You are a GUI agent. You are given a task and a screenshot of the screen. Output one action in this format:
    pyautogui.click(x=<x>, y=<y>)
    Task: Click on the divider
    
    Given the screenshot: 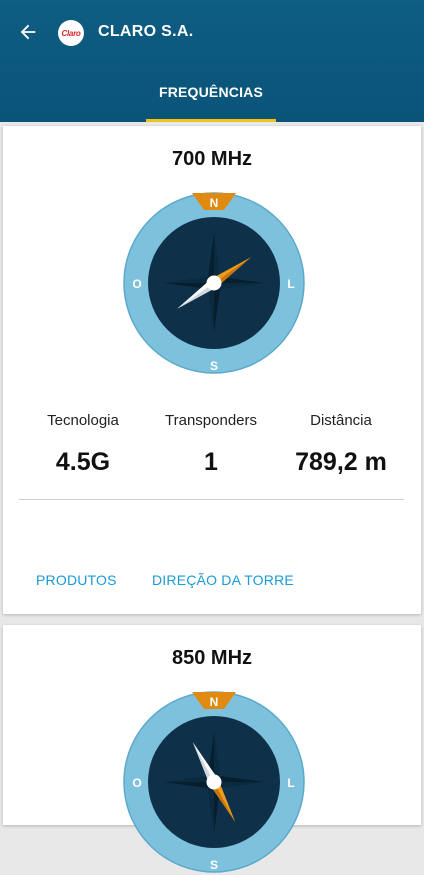 What is the action you would take?
    pyautogui.click(x=211, y=499)
    